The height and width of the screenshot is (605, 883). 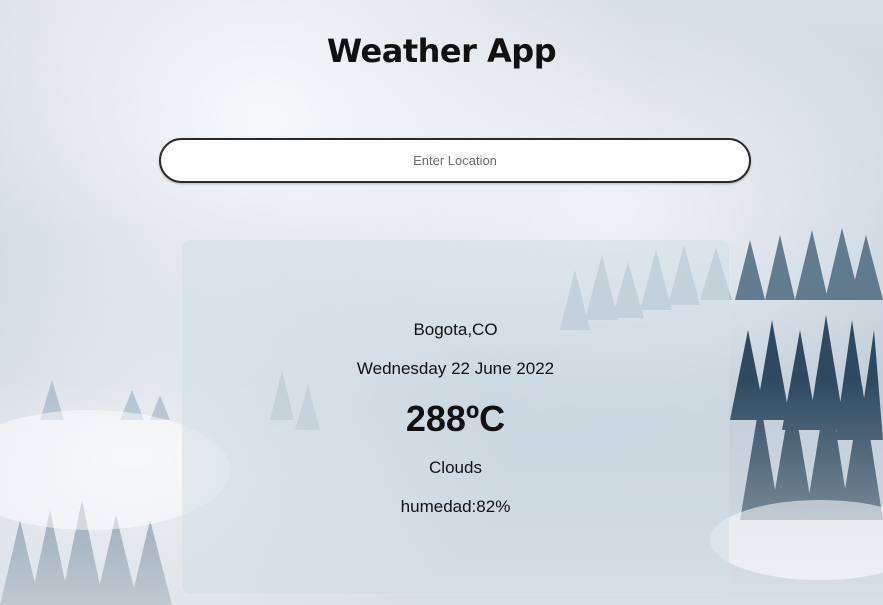 I want to click on app-title: Weather App, so click(x=441, y=51).